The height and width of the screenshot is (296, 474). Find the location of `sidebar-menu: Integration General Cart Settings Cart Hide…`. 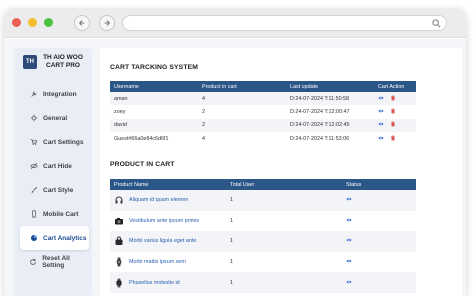

sidebar-menu: Integration General Cart Settings Cart Hide… is located at coordinates (53, 178).